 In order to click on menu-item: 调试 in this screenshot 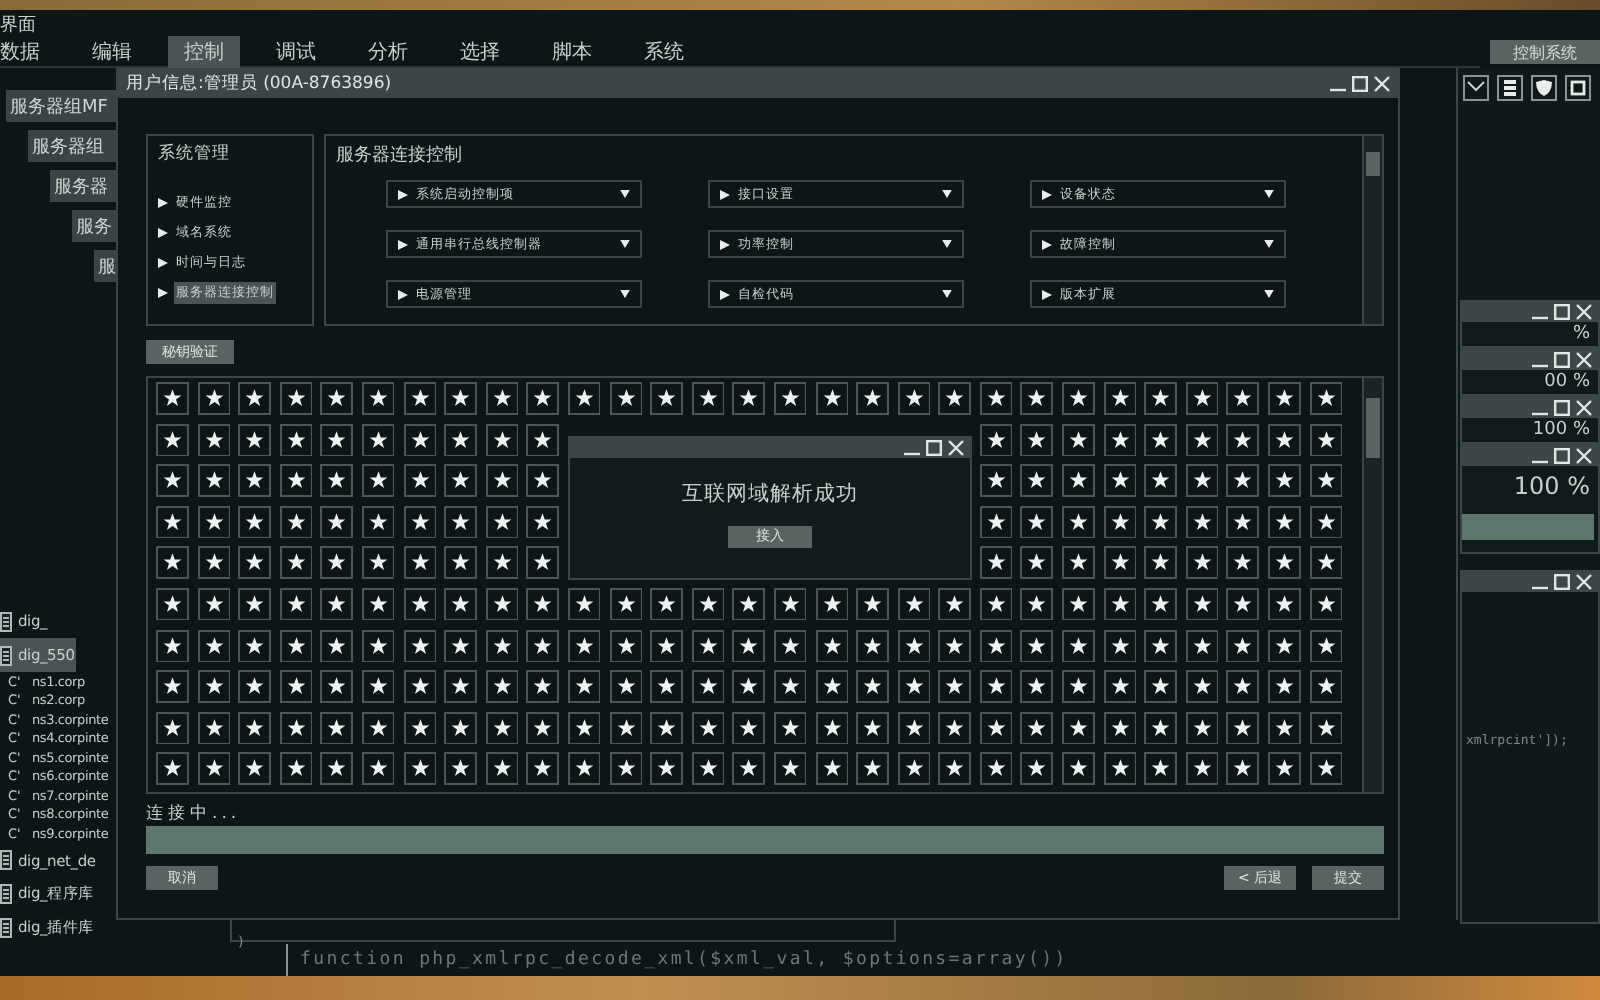, I will do `click(296, 51)`.